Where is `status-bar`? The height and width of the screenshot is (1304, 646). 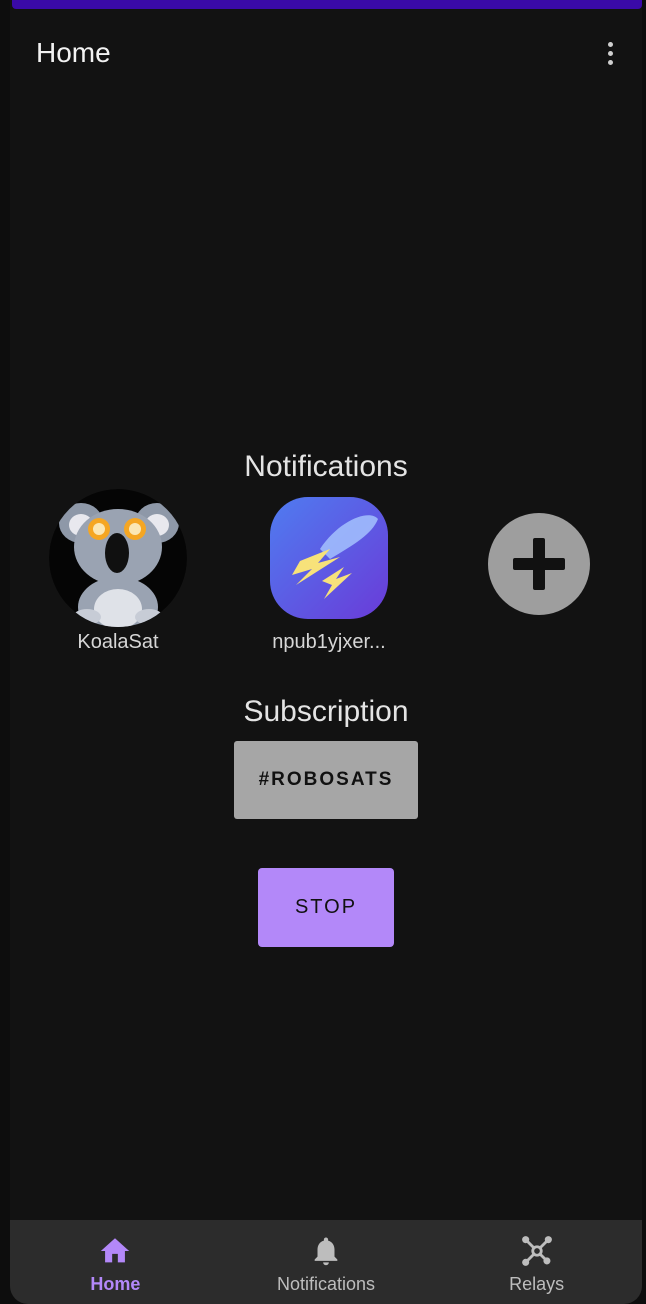 status-bar is located at coordinates (327, 4).